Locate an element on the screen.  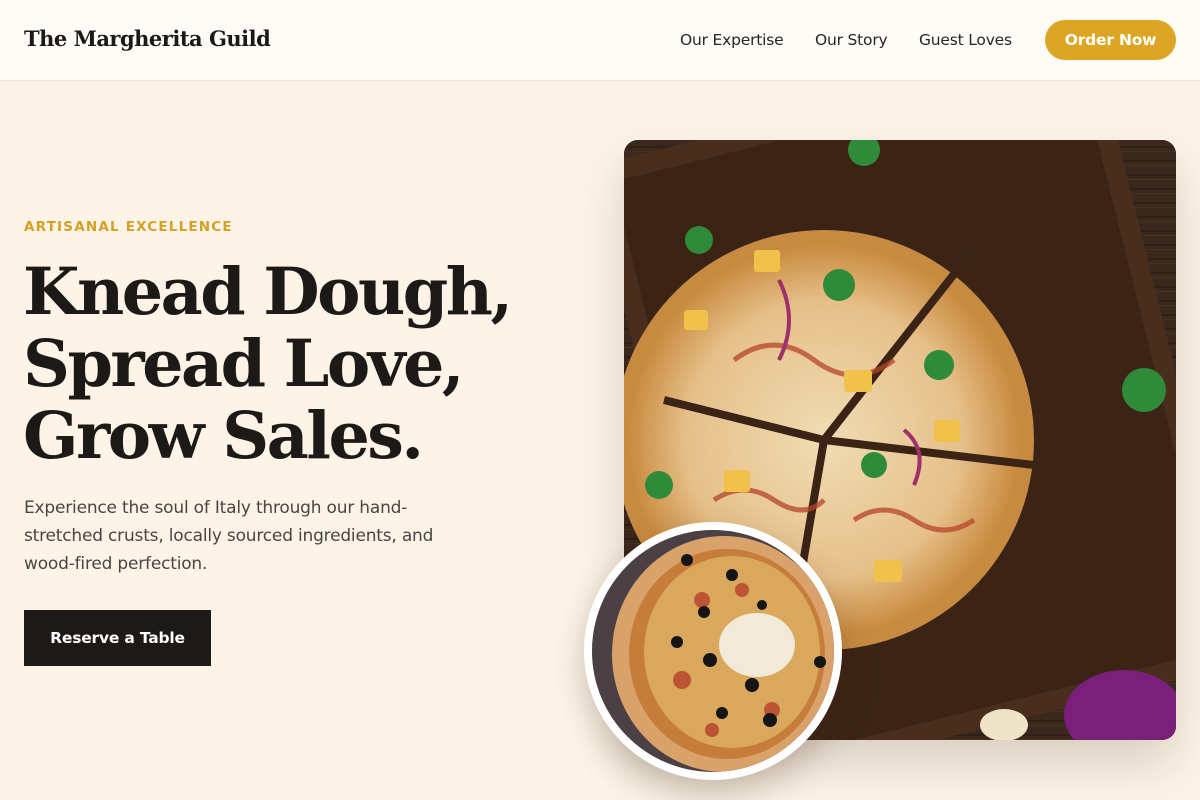
headline-line-2: Spread Love, is located at coordinates (244, 364).